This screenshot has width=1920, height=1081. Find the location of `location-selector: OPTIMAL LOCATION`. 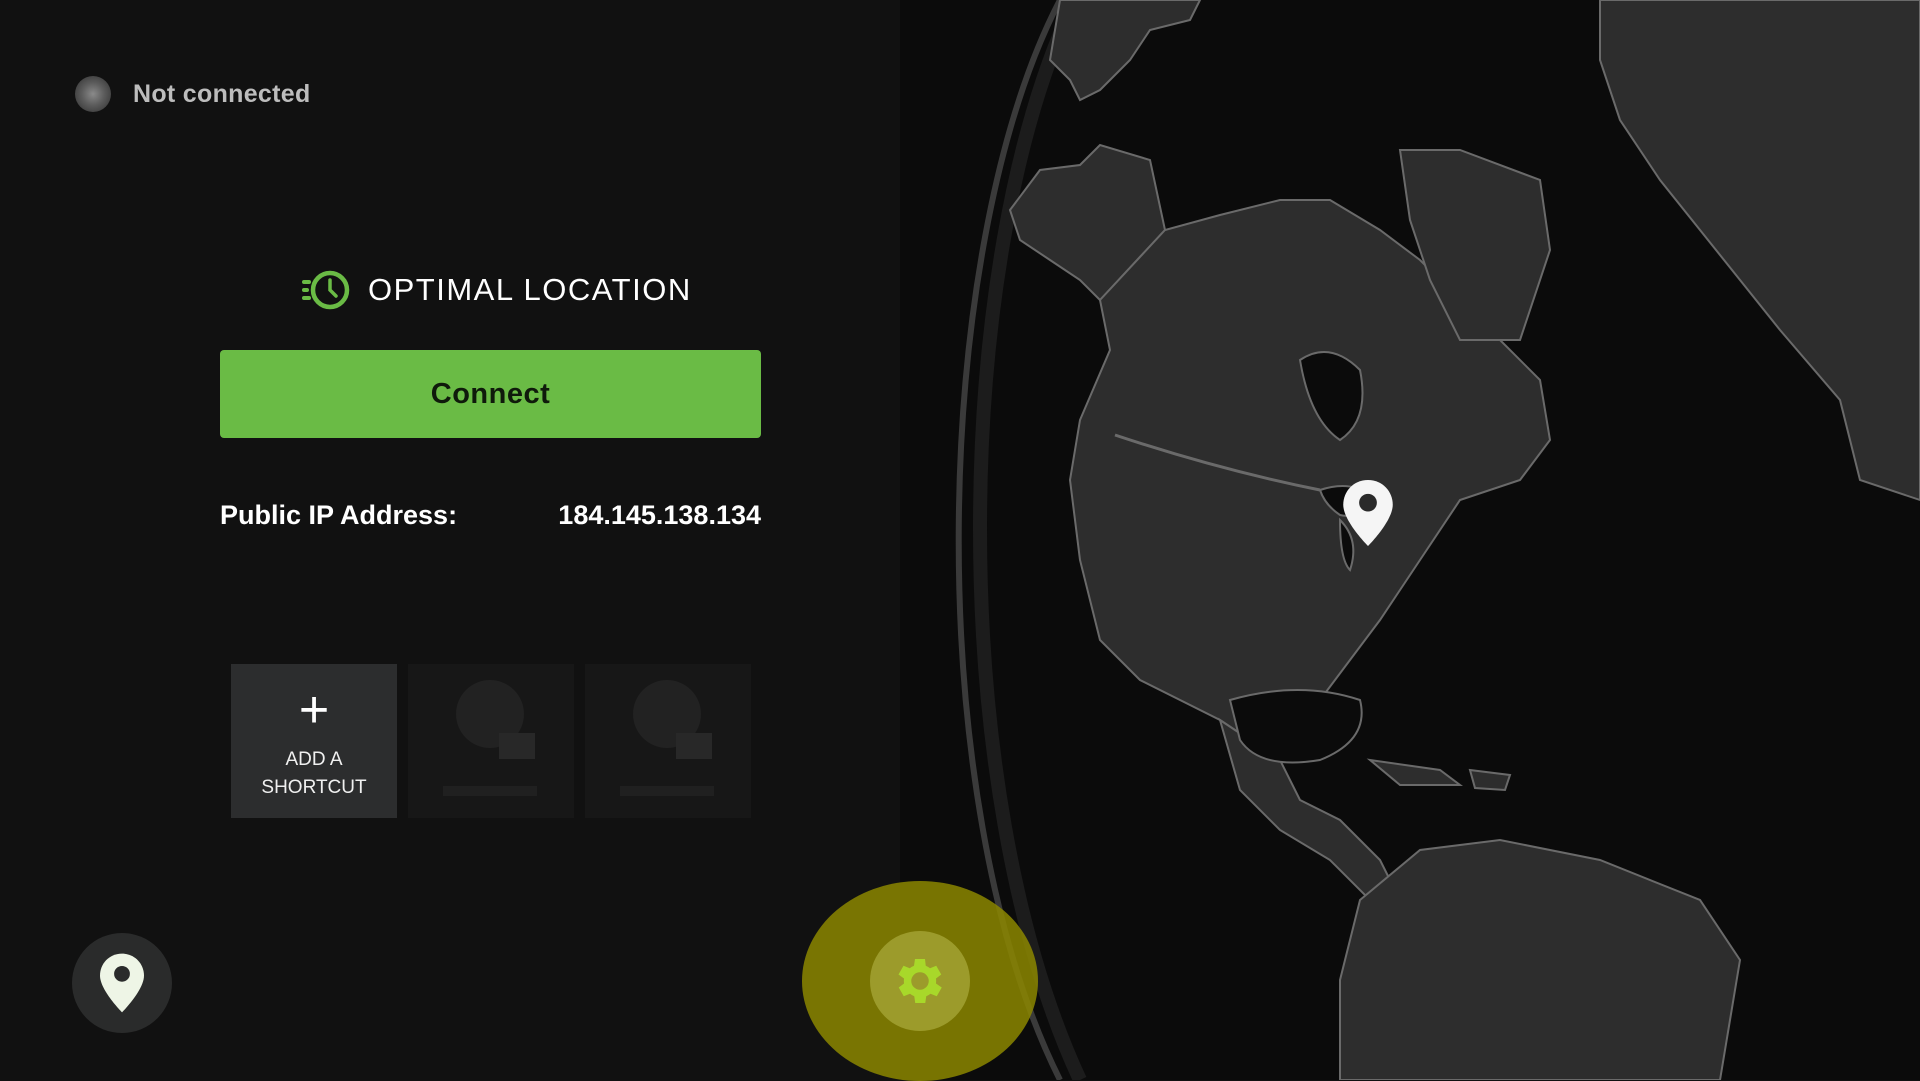

location-selector: OPTIMAL LOCATION is located at coordinates (496, 290).